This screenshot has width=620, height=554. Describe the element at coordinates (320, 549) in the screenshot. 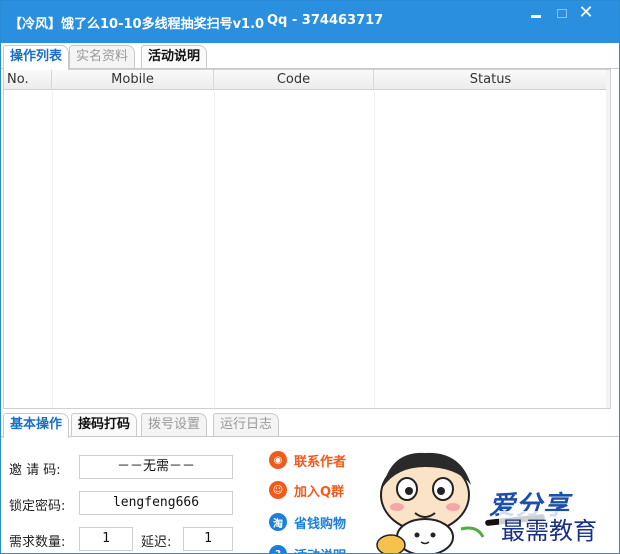

I see `activity-info-label: 活动说明` at that location.